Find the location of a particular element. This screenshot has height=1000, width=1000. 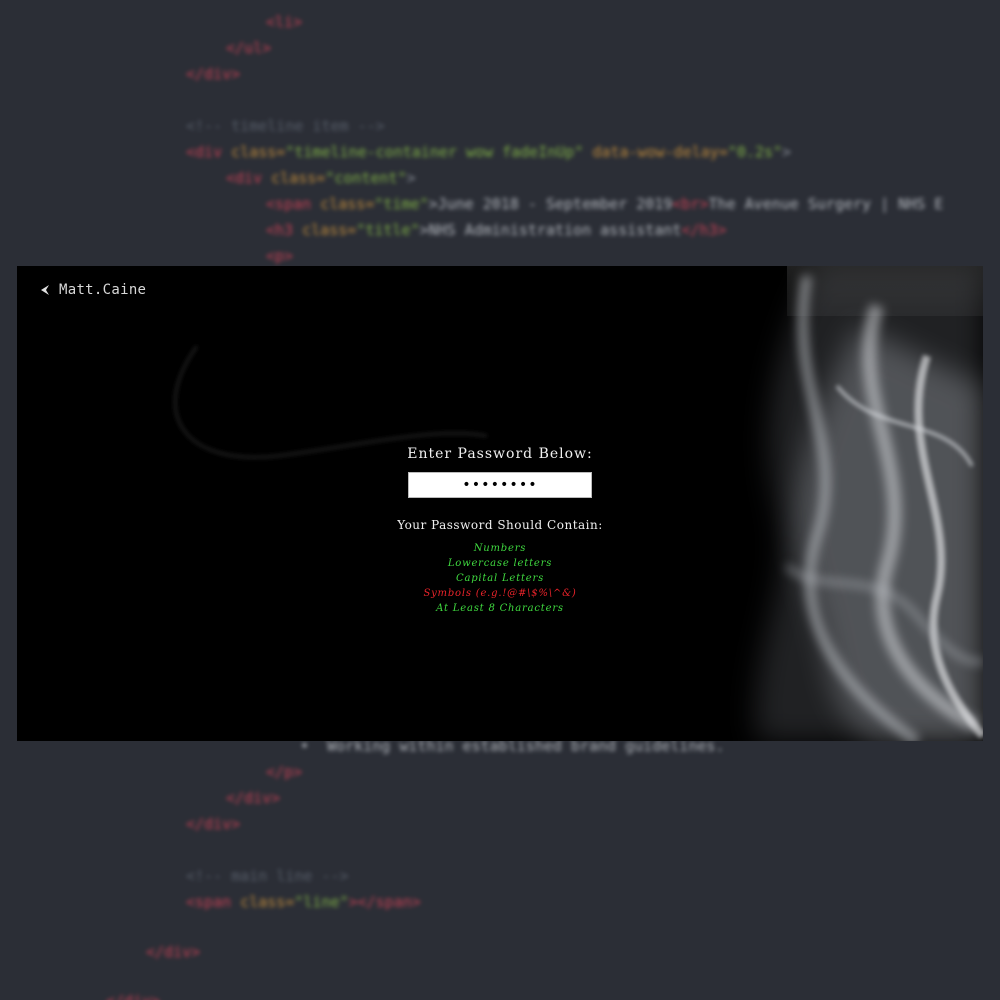

code-line: <!-- main line --> is located at coordinates (267, 876).